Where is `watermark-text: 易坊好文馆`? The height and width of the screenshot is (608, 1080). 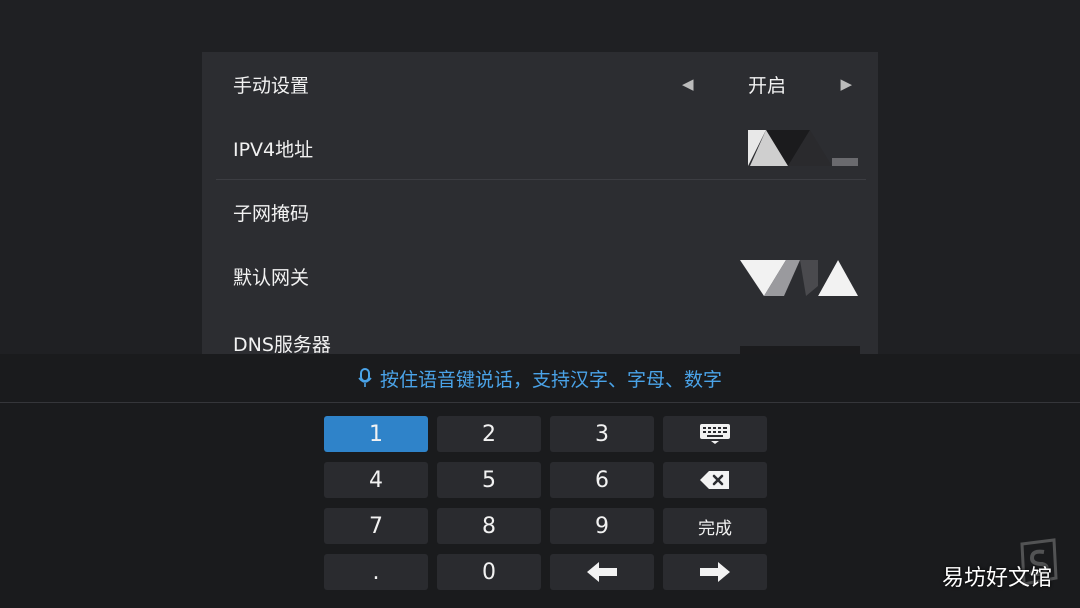
watermark-text: 易坊好文馆 is located at coordinates (996, 578).